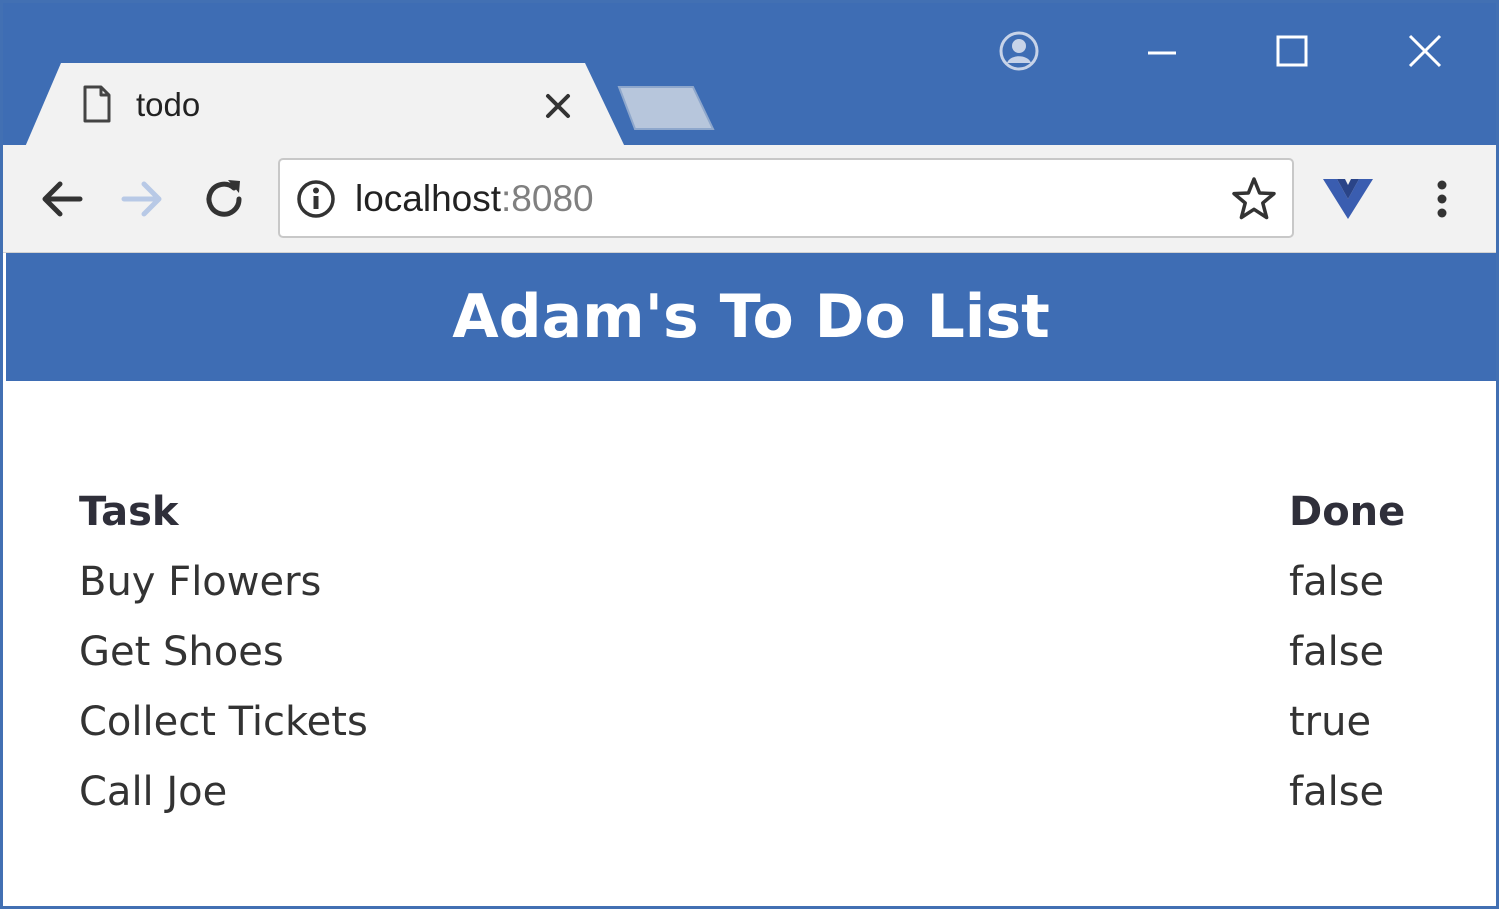 This screenshot has height=909, width=1499. What do you see at coordinates (1425, 51) in the screenshot?
I see `window-close-button` at bounding box center [1425, 51].